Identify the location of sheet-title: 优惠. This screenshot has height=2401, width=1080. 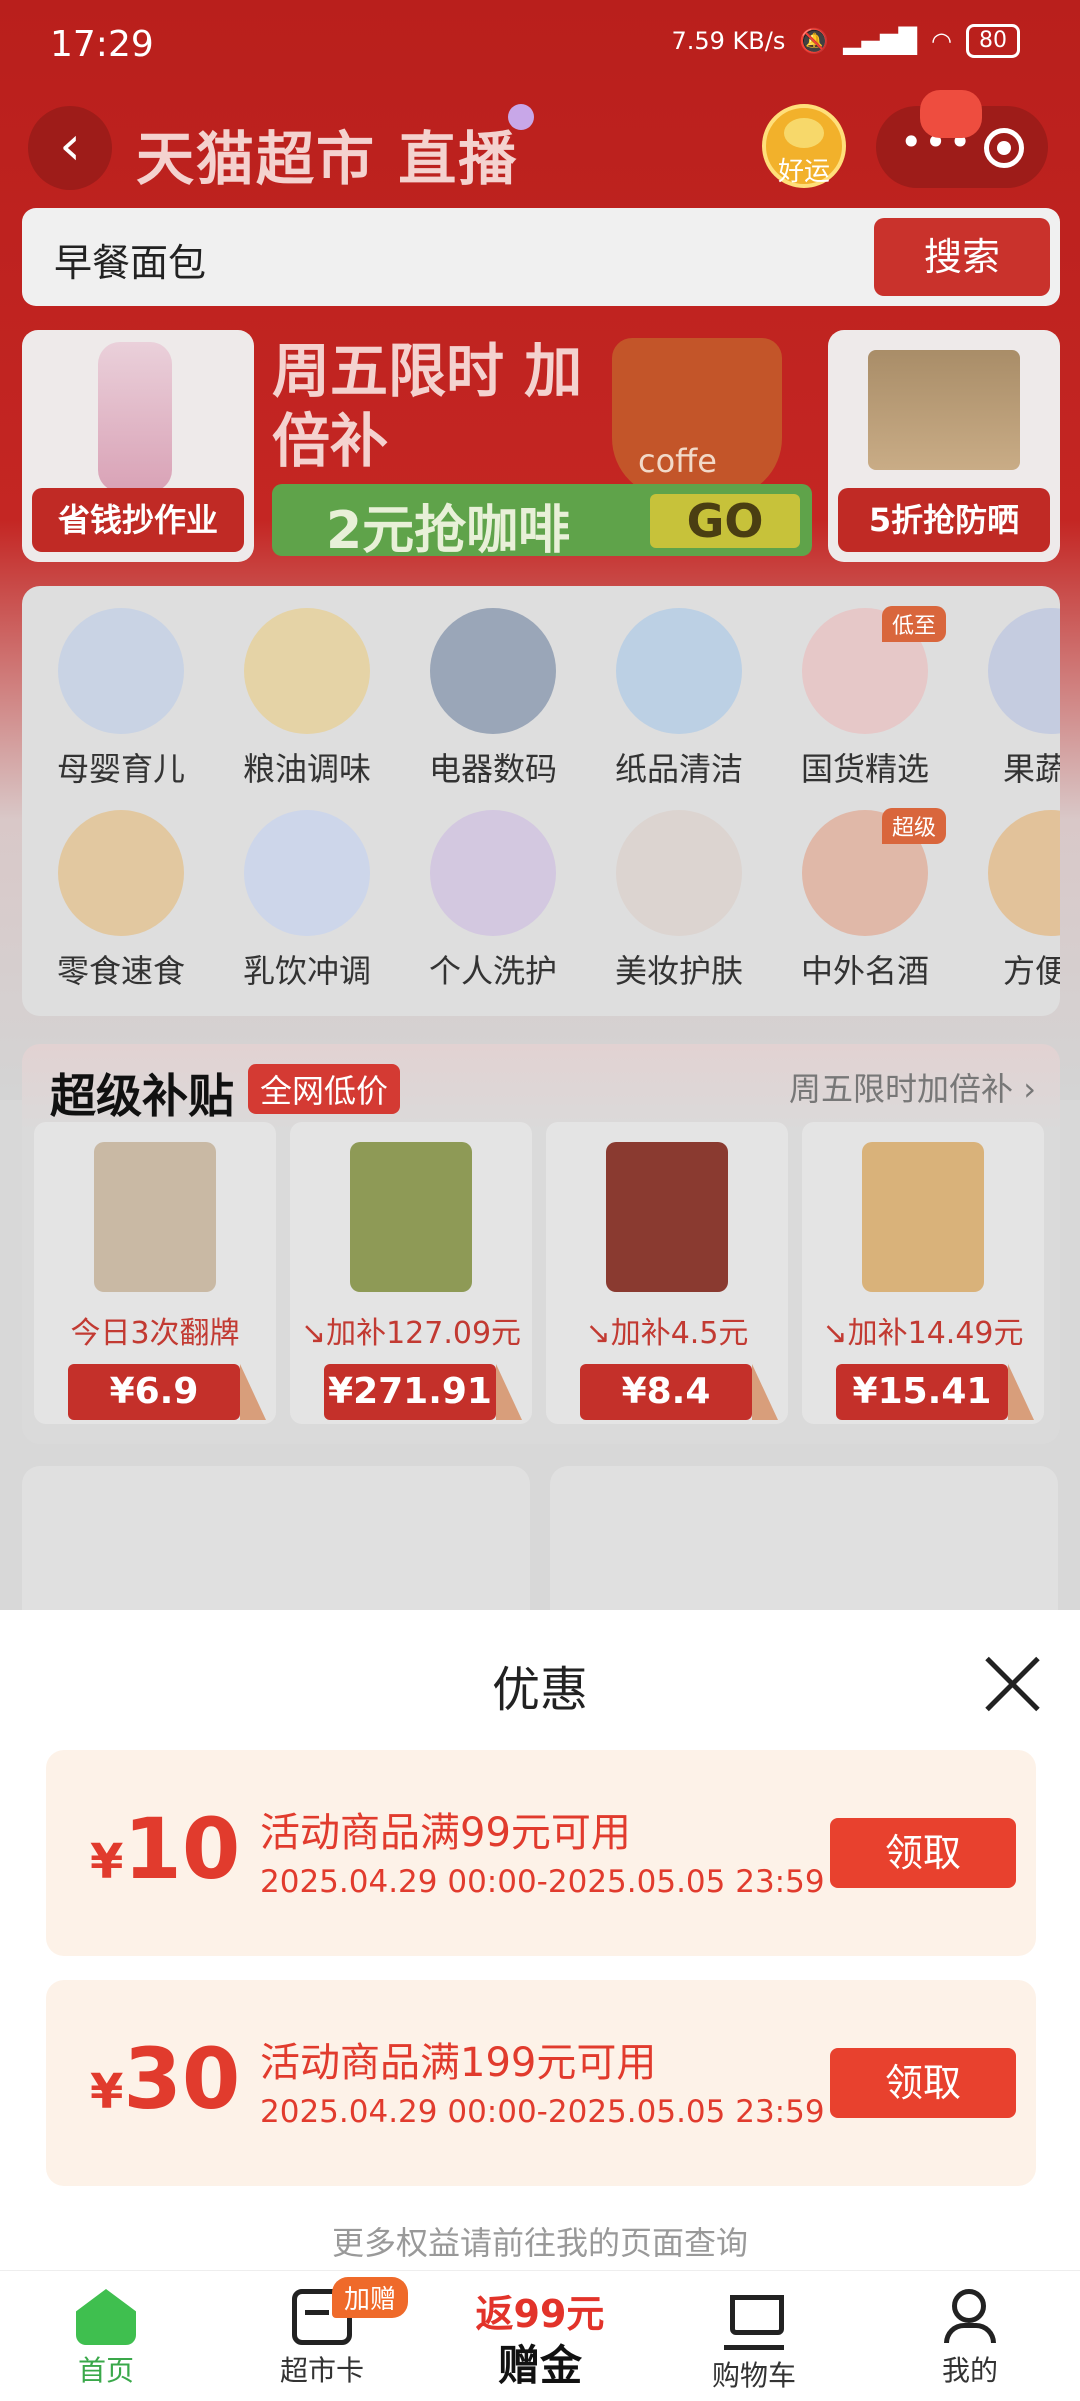
(539, 1690).